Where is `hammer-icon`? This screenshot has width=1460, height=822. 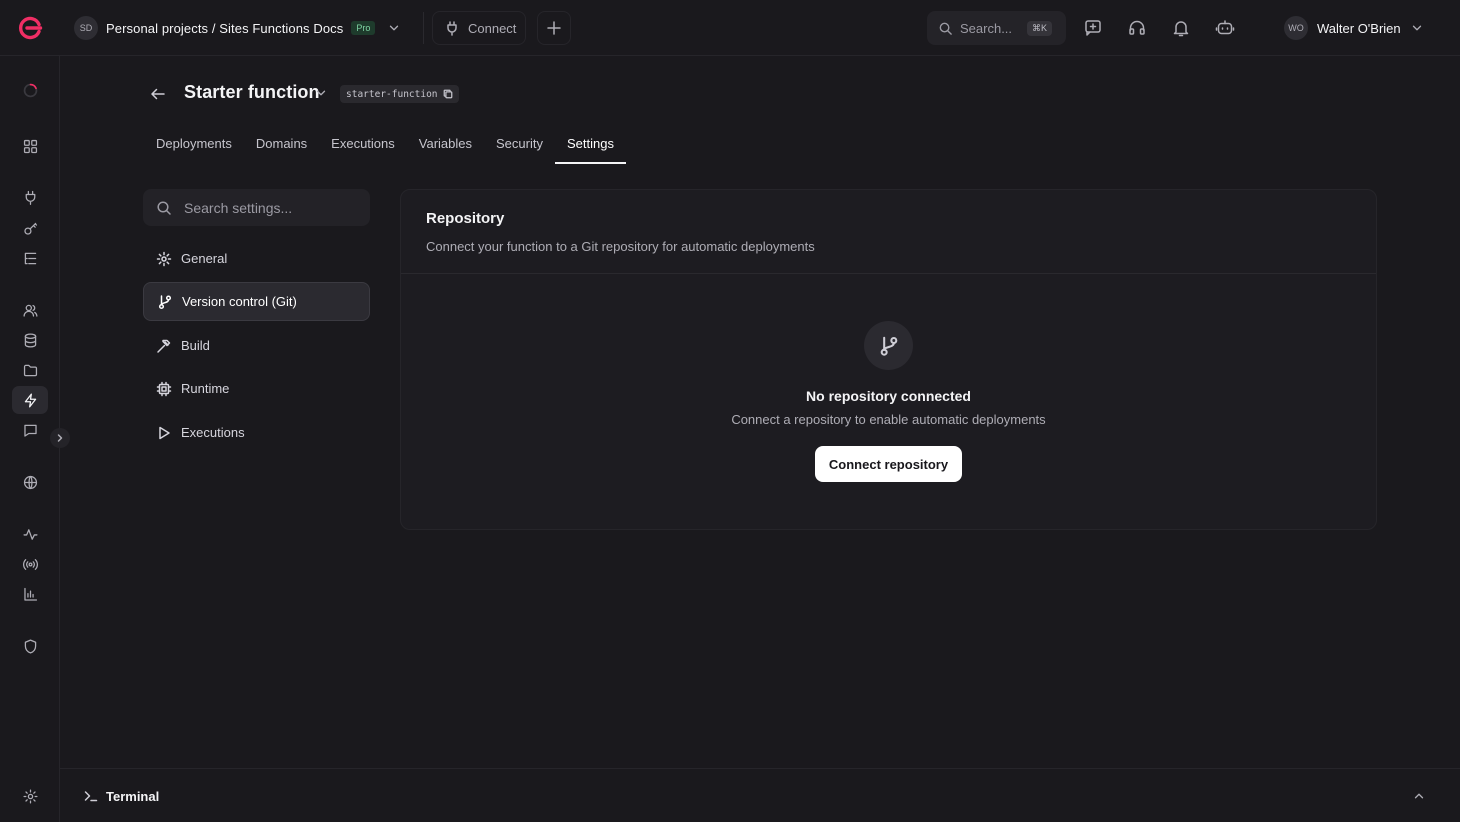 hammer-icon is located at coordinates (164, 346).